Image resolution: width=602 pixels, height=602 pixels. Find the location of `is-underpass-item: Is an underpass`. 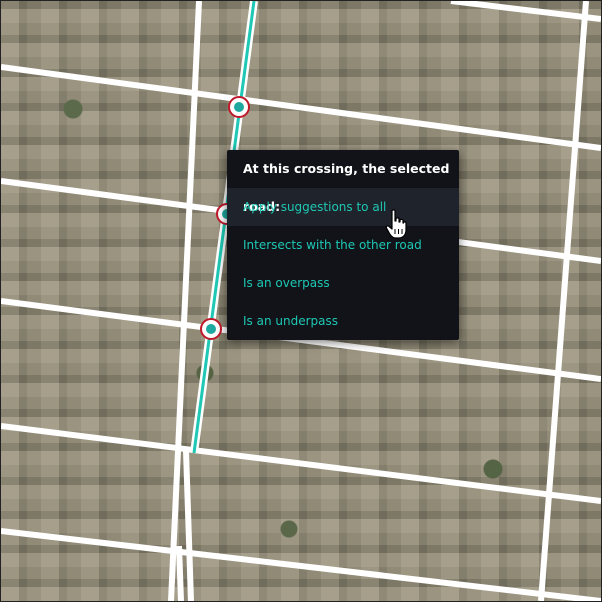

is-underpass-item: Is an underpass is located at coordinates (343, 321).